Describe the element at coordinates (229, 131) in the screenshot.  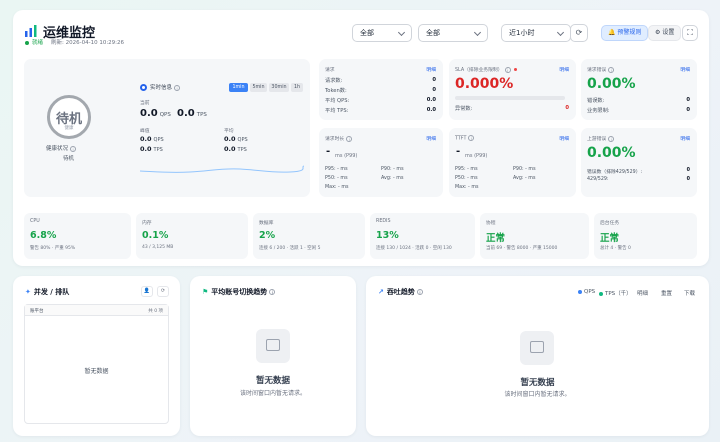
I see `avg-label: 平均` at that location.